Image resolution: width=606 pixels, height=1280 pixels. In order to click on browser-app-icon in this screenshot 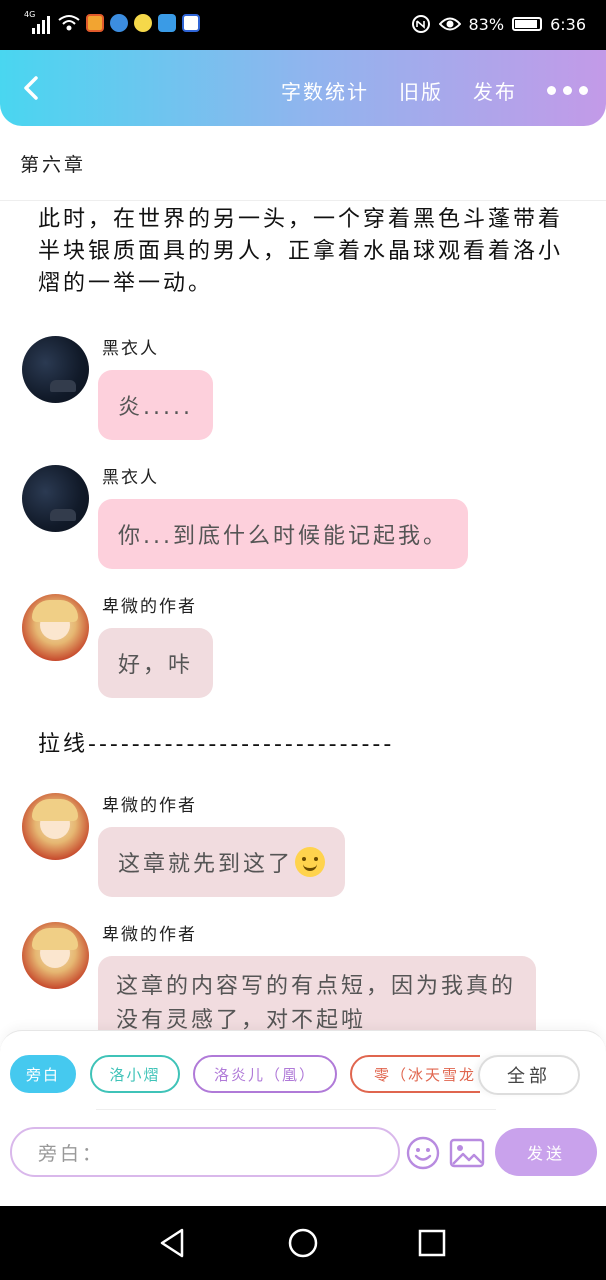, I will do `click(119, 23)`.